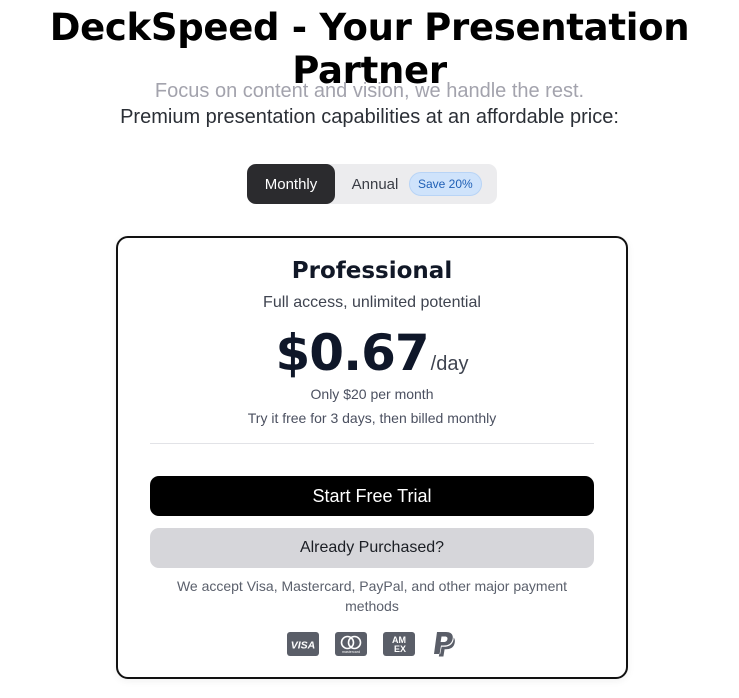 The height and width of the screenshot is (698, 739). What do you see at coordinates (372, 644) in the screenshot?
I see `payment-icons: VISA mastercard AM EX` at bounding box center [372, 644].